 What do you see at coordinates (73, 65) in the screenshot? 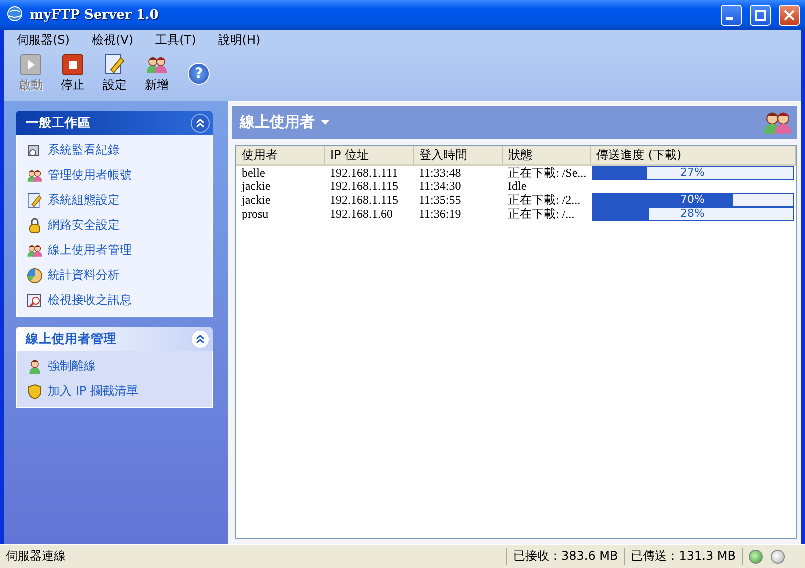
I see `stop-icon` at bounding box center [73, 65].